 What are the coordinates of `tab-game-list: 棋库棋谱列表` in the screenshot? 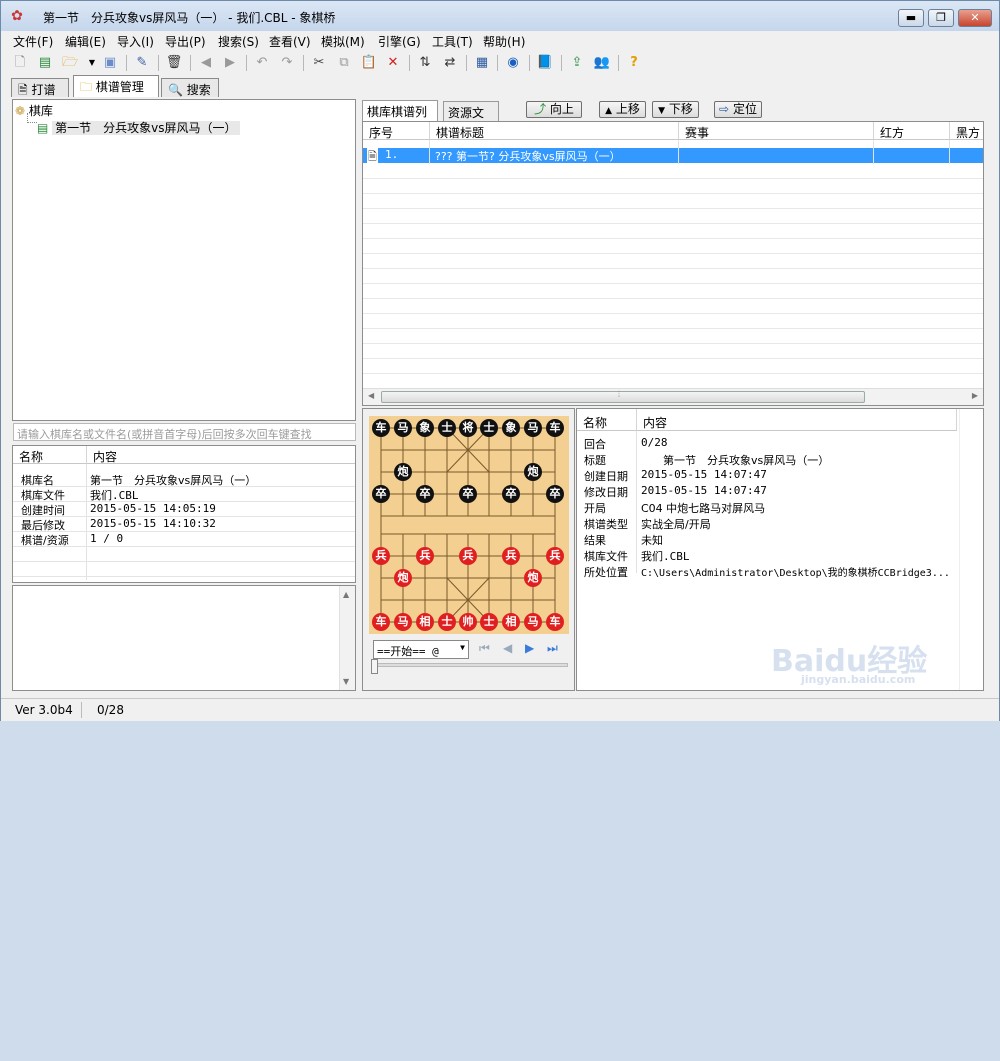 It's located at (400, 118).